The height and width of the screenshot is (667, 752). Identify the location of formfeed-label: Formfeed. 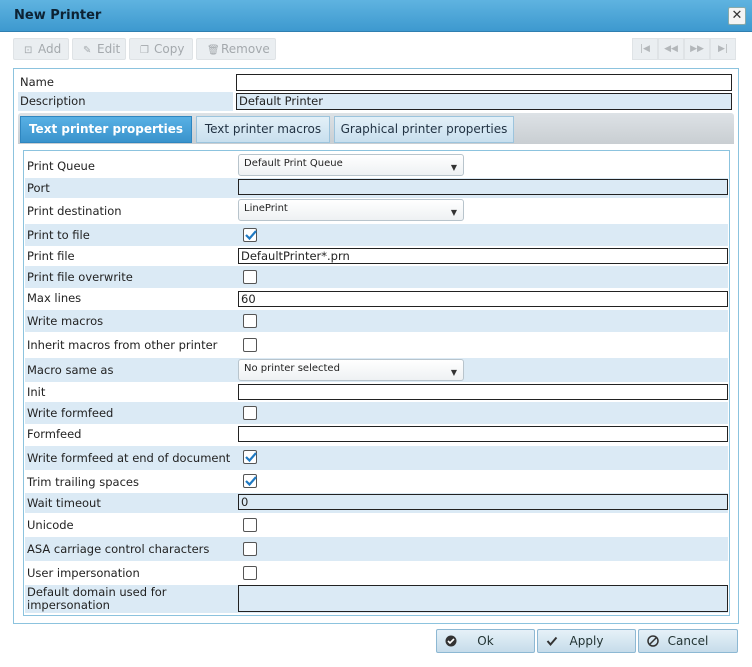
(54, 434).